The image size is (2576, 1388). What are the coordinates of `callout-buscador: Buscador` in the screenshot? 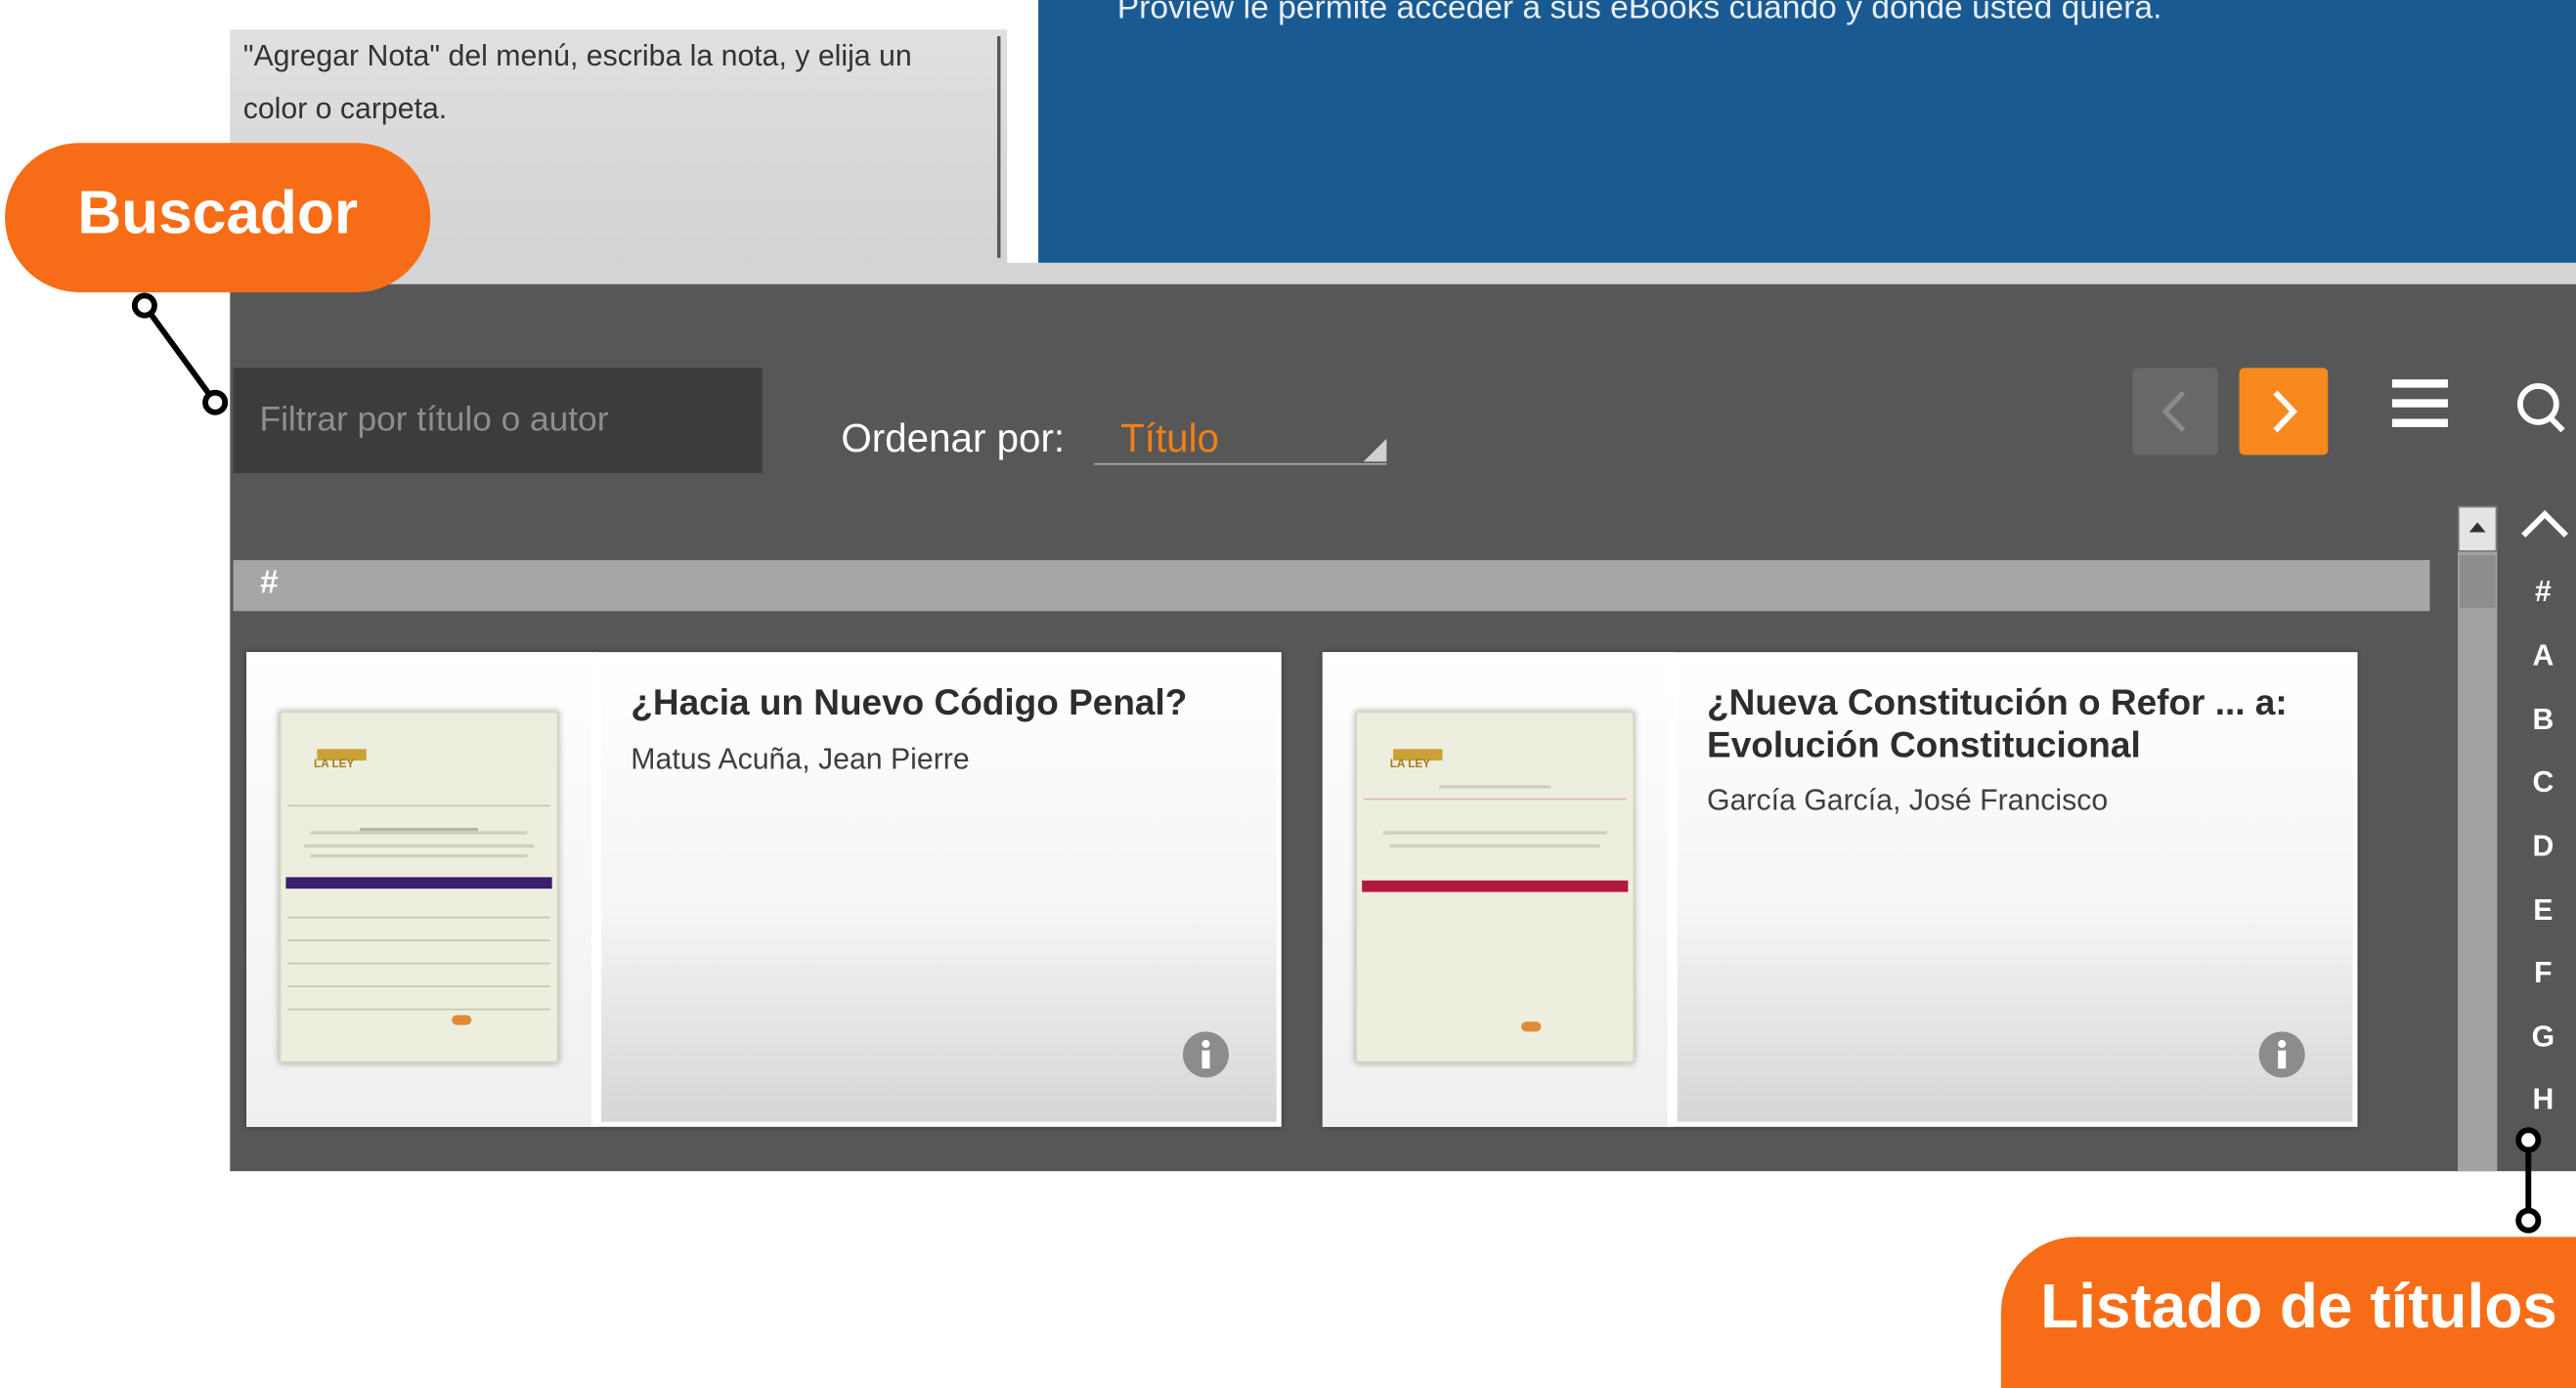 It's located at (218, 218).